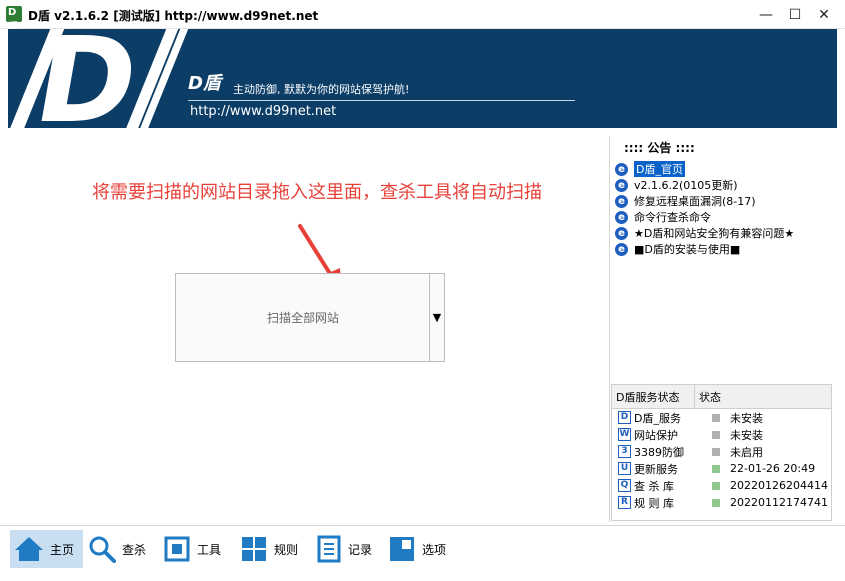 Image resolution: width=845 pixels, height=581 pixels. I want to click on app-logo-icon: D盾, so click(14, 19).